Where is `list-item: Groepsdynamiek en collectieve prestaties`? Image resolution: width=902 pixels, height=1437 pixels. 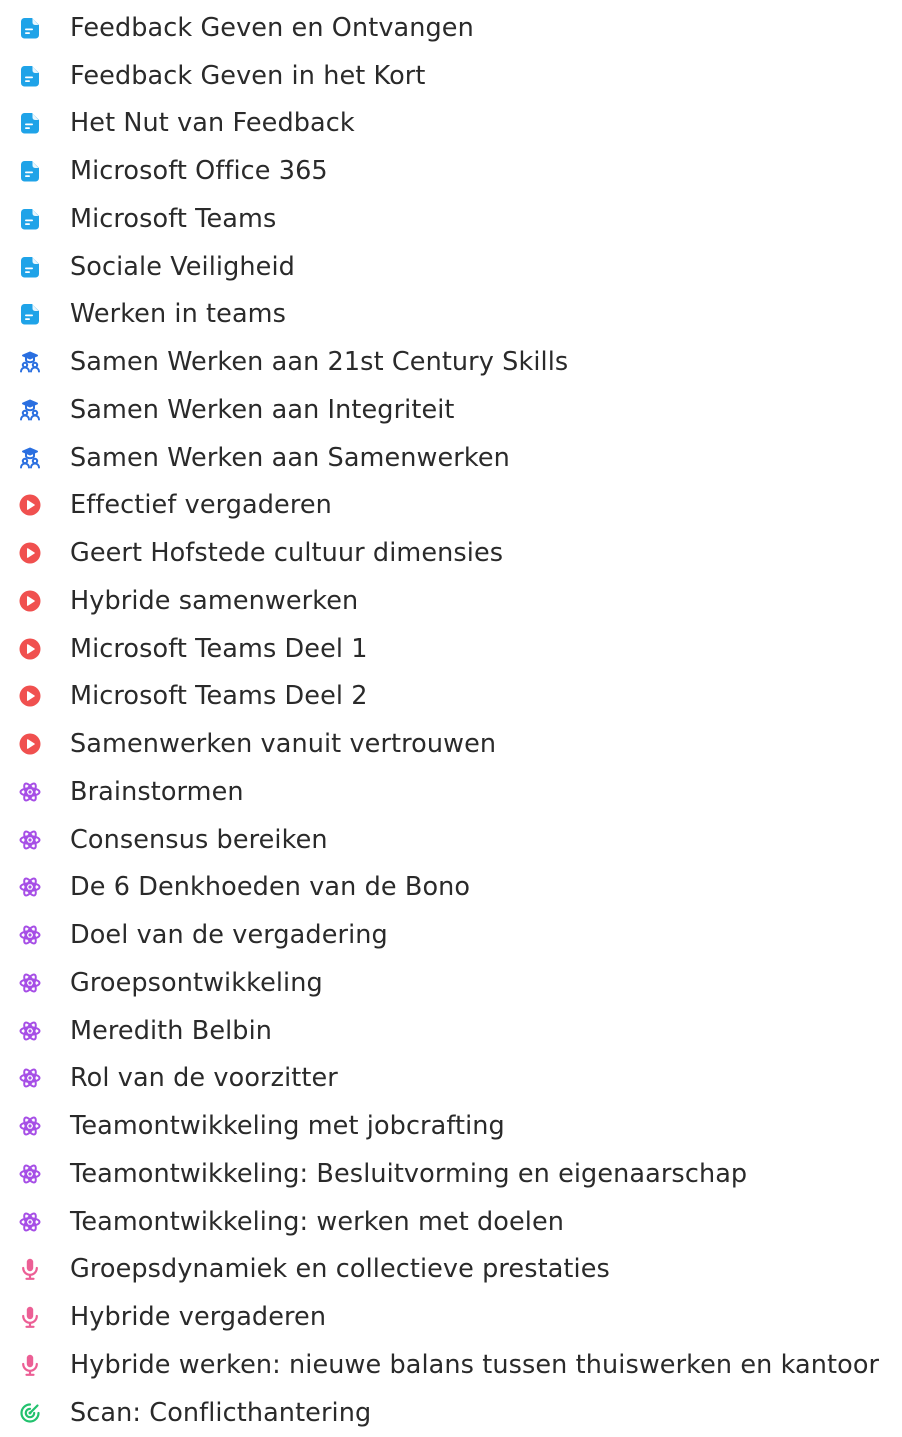
list-item: Groepsdynamiek en collectieve prestaties is located at coordinates (451, 1270).